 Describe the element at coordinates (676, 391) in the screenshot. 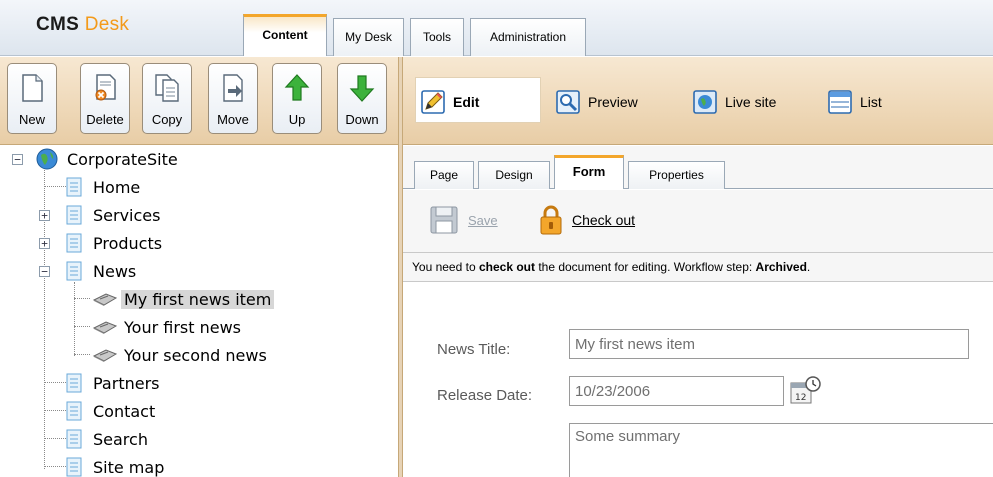

I see `release-date-input` at that location.